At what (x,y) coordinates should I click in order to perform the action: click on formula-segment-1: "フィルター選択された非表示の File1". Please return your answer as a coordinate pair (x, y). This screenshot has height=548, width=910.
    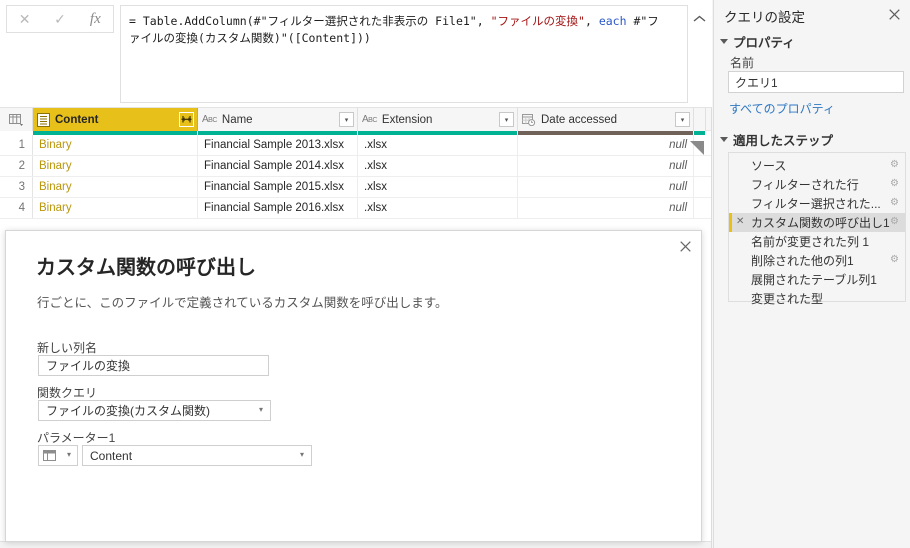
    Looking at the image, I should click on (368, 21).